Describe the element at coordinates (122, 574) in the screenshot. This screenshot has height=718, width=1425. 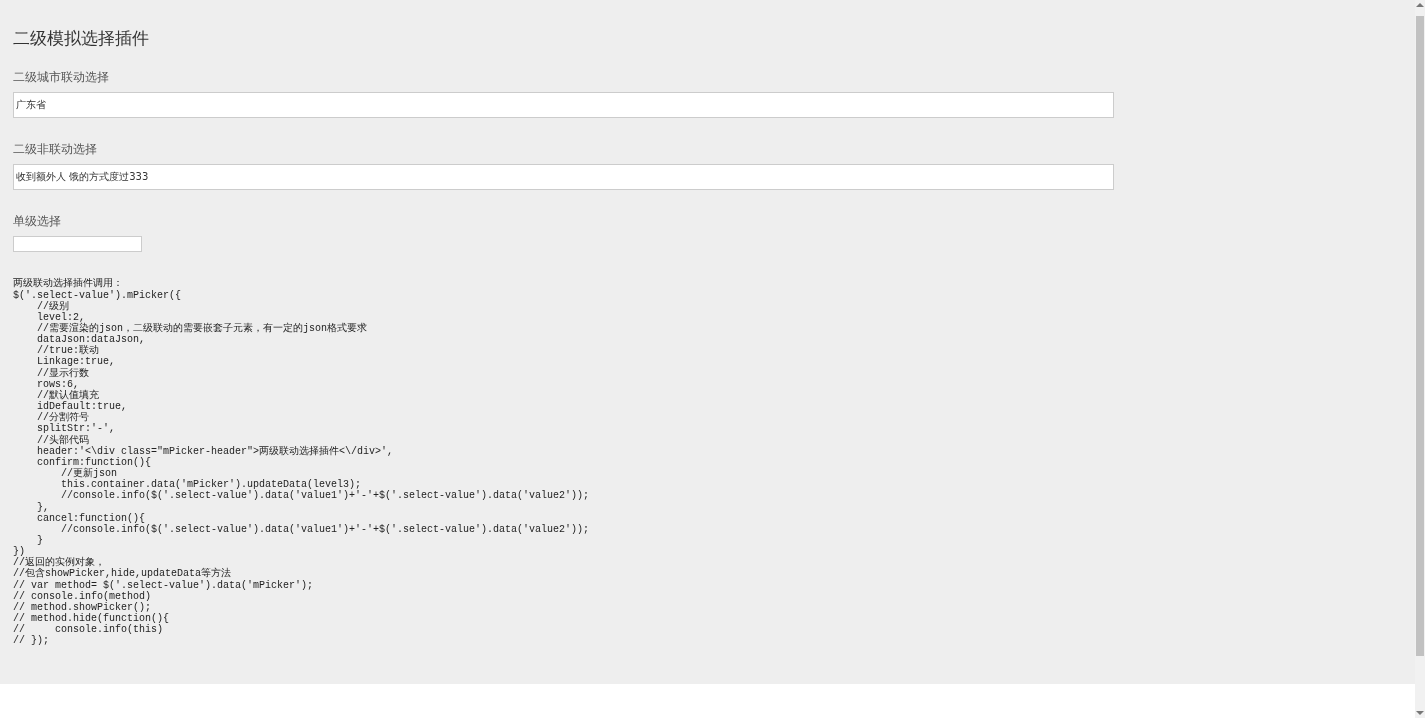
I see `code-line: //包含showPicker,hide,updateData等方法` at that location.